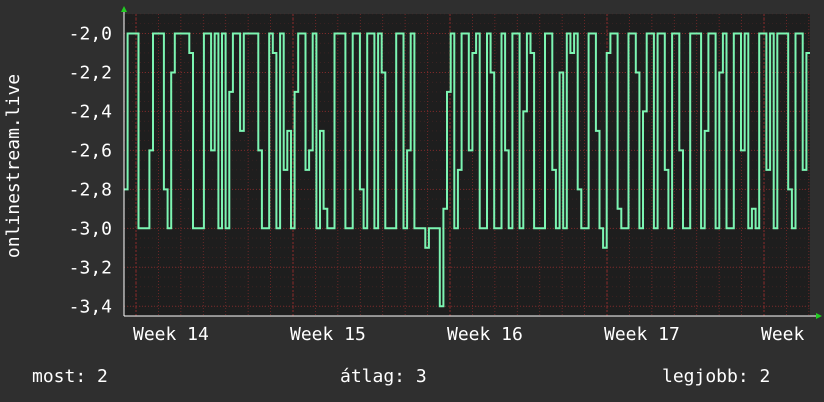 This screenshot has height=402, width=824. What do you see at coordinates (90, 228) in the screenshot?
I see `y-tick-label: -3,0` at bounding box center [90, 228].